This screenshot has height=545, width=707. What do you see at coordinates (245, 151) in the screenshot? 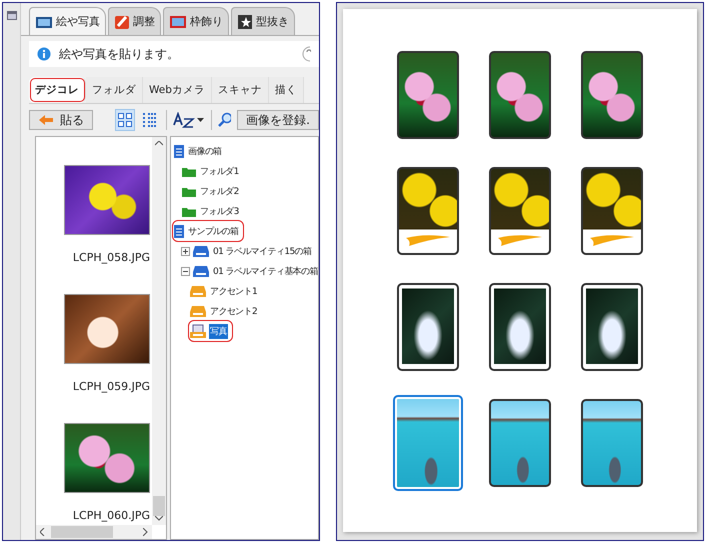
I see `tree-item: 画像の箱` at bounding box center [245, 151].